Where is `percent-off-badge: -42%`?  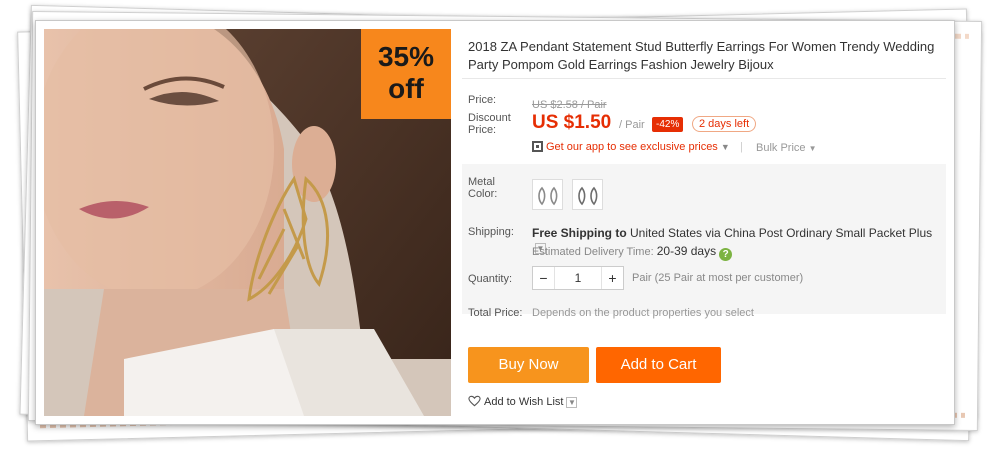
percent-off-badge: -42% is located at coordinates (668, 124).